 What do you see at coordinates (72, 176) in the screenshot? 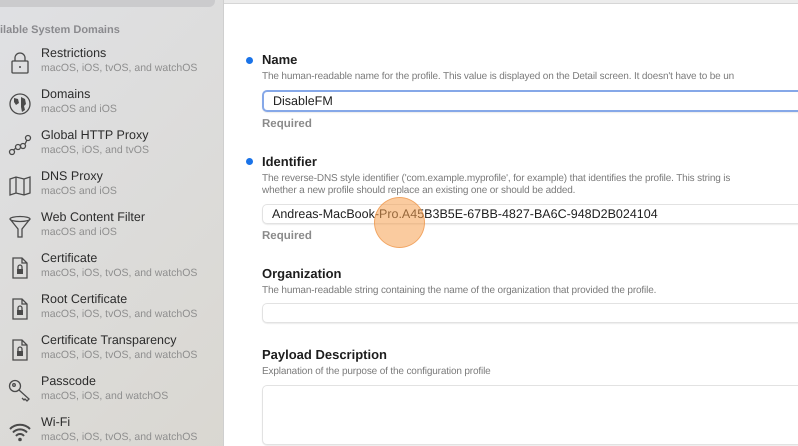
I see `item-title: DNS Proxy` at bounding box center [72, 176].